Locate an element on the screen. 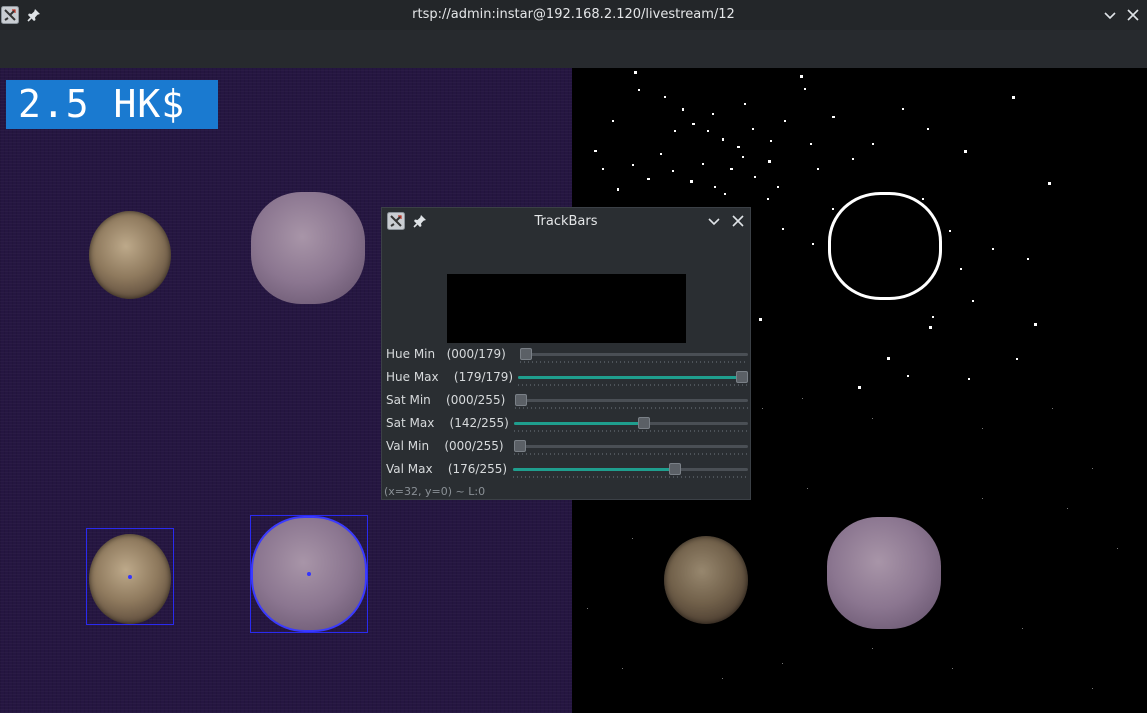  slider-label: Val Max (176/255) is located at coordinates (447, 469).